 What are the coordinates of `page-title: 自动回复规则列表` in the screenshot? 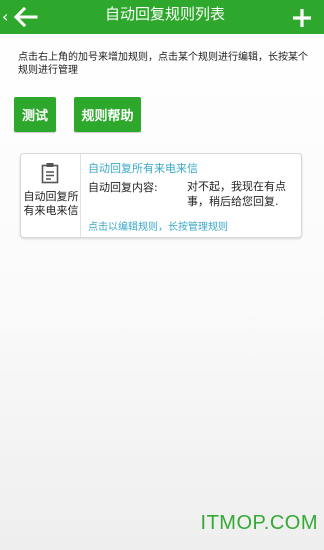 It's located at (164, 14).